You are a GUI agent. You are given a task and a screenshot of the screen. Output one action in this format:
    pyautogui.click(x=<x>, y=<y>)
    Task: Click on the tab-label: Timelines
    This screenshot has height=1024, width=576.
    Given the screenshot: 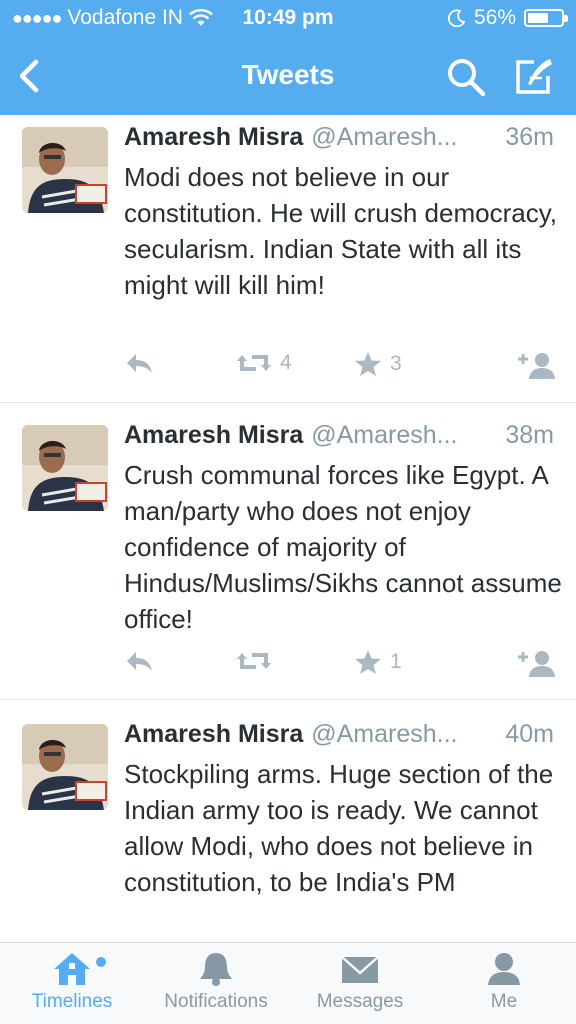 What is the action you would take?
    pyautogui.click(x=72, y=1001)
    